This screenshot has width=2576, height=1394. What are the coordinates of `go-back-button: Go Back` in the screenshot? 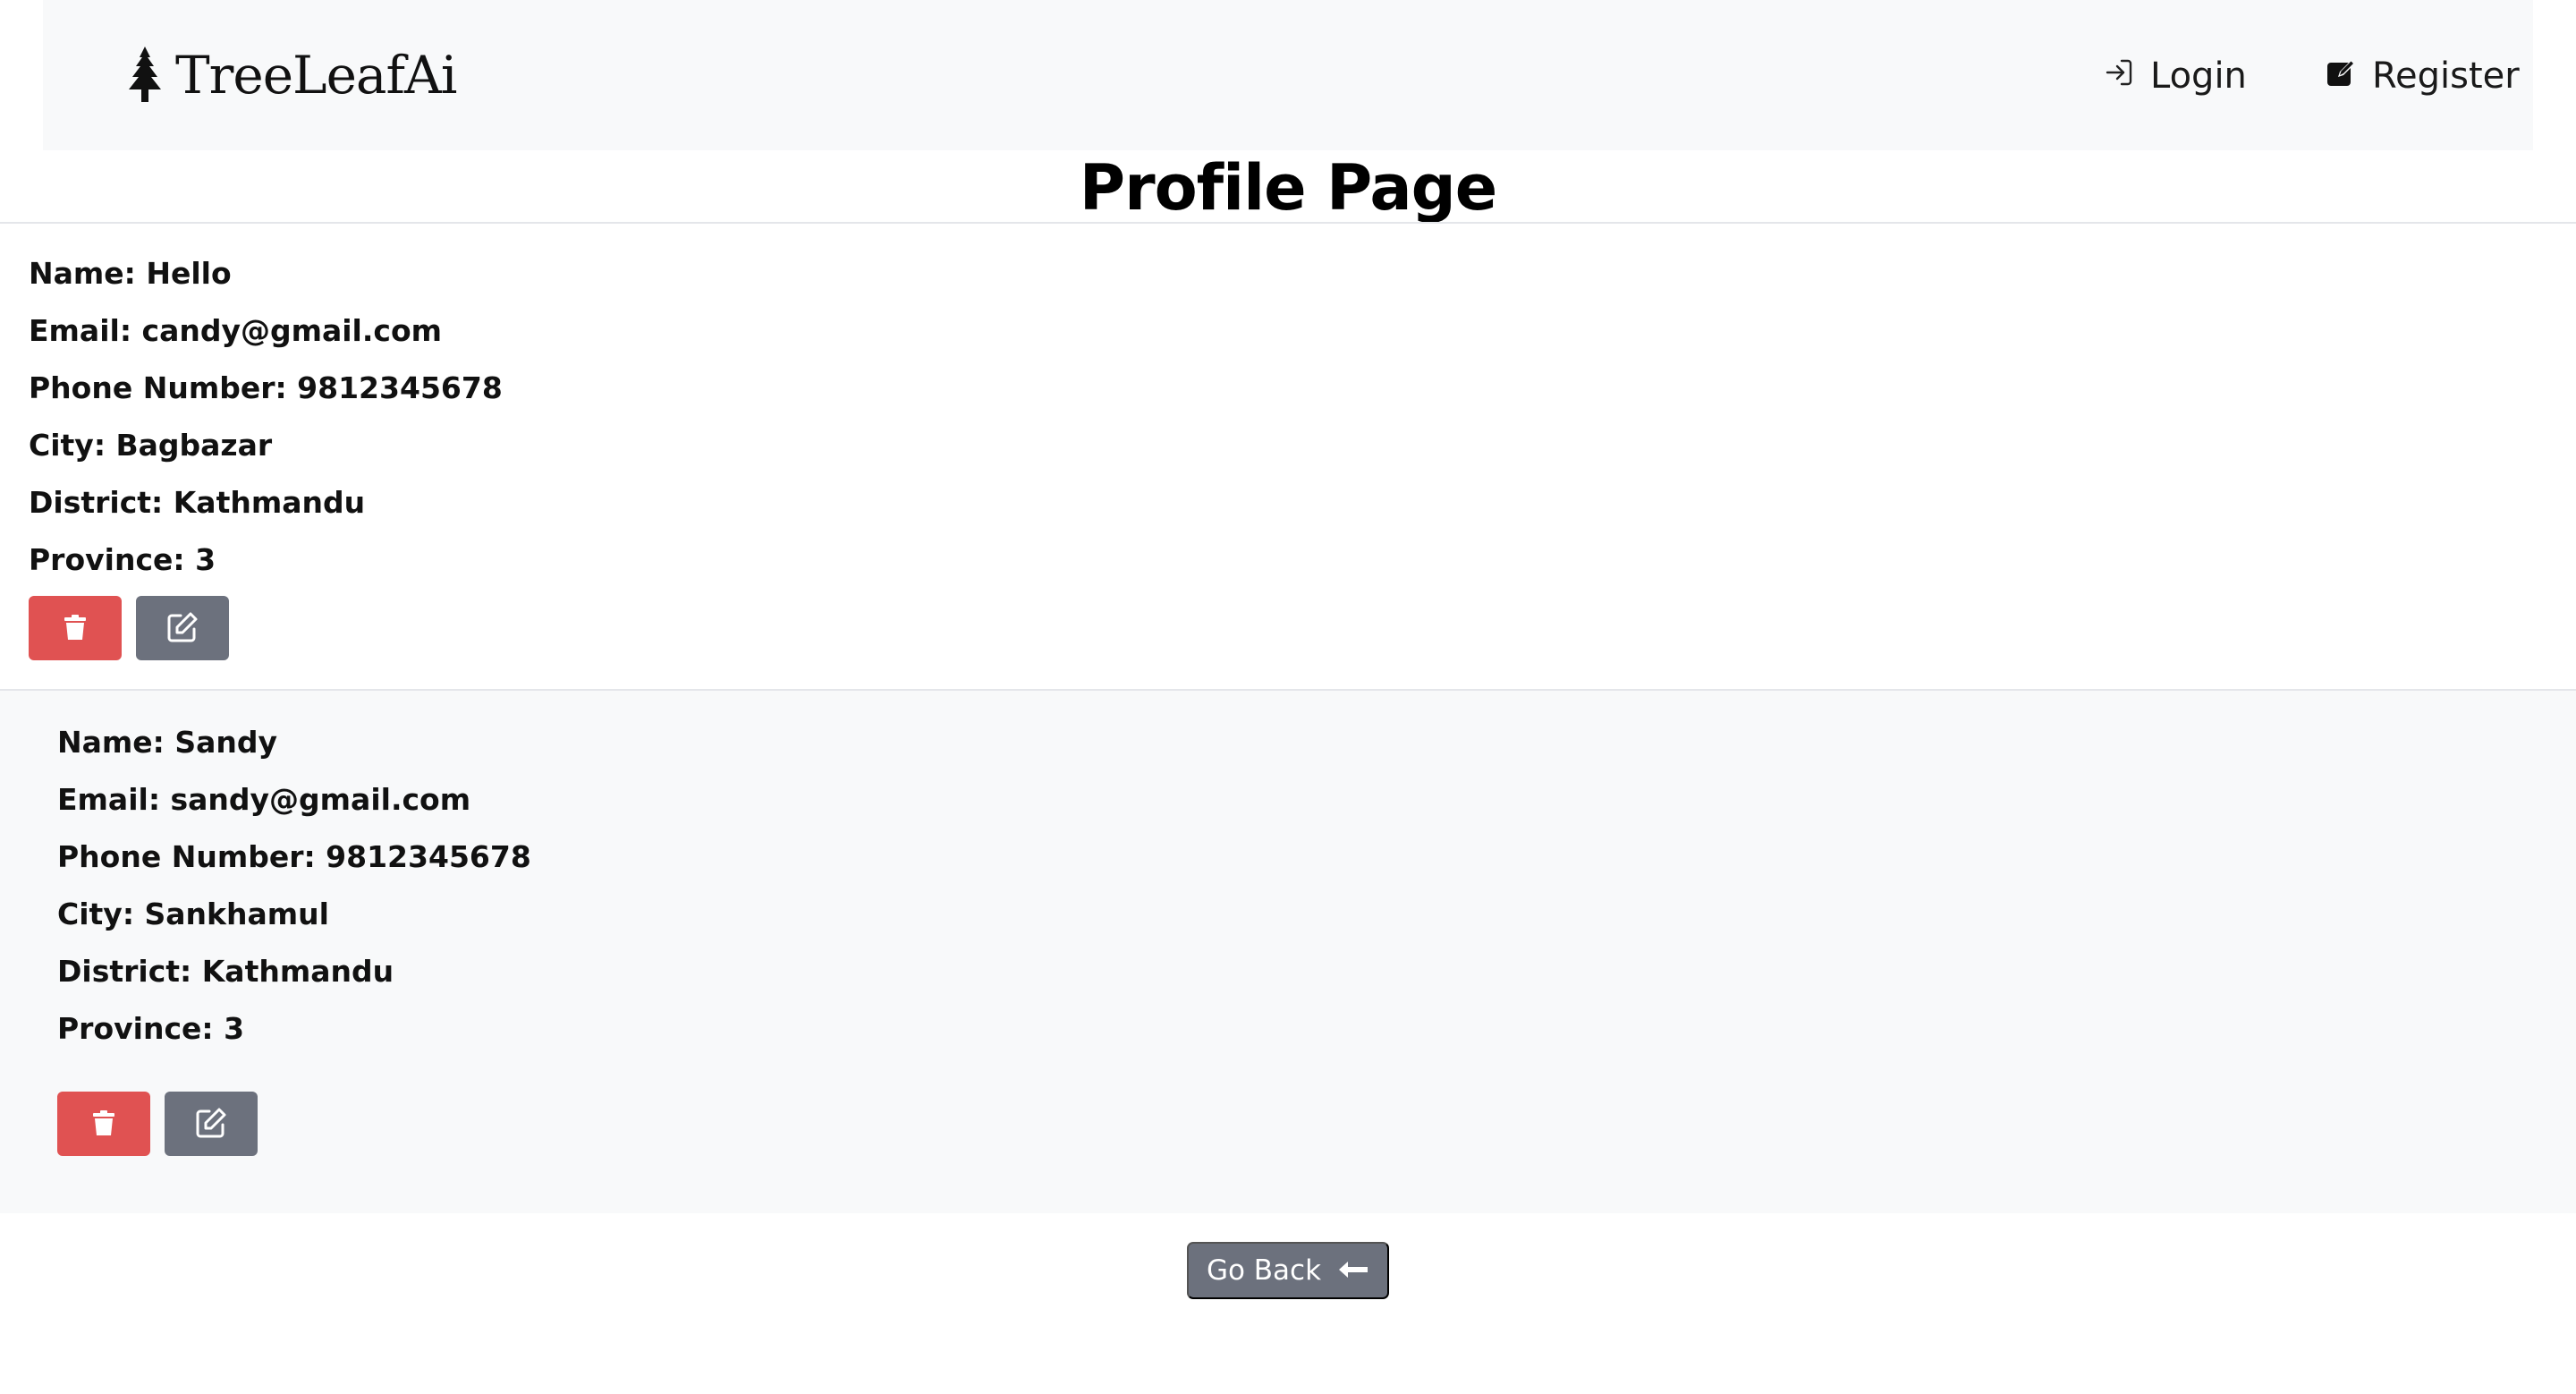 It's located at (1288, 1270).